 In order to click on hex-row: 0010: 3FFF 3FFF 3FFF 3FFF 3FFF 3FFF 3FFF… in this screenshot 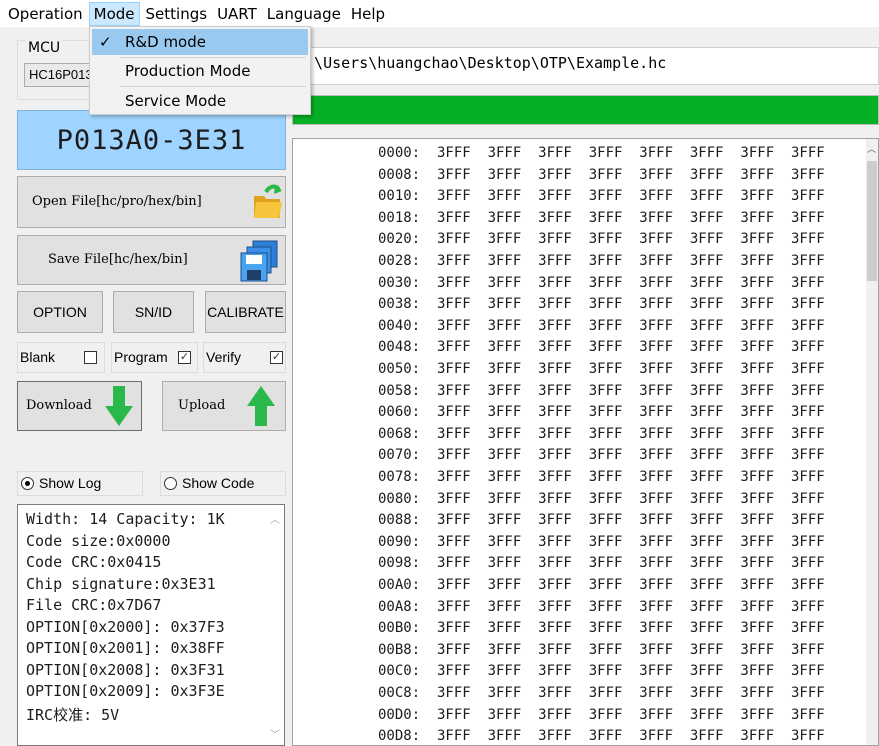, I will do `click(601, 196)`.